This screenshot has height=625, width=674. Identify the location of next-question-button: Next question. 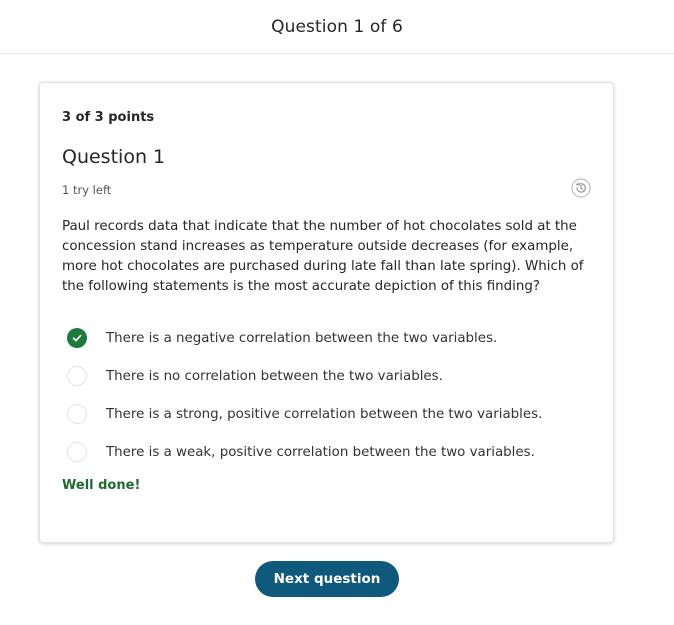
(327, 579).